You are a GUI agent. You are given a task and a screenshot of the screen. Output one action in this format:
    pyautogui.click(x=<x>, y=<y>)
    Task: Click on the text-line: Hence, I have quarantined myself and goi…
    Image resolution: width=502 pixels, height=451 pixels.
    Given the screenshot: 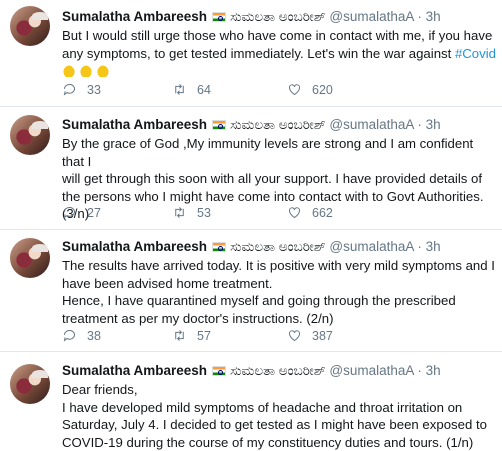 What is the action you would take?
    pyautogui.click(x=279, y=301)
    